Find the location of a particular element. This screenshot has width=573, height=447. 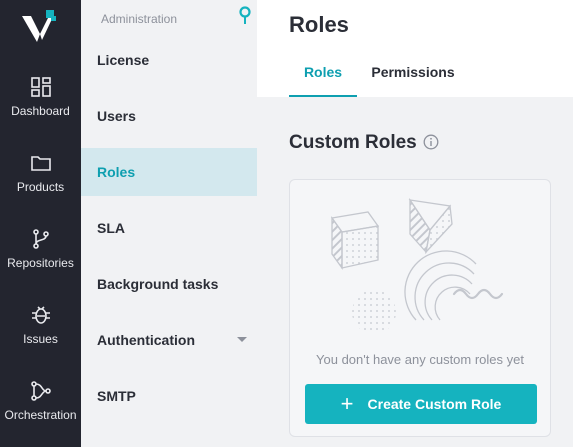

sidebar-item-sla: SLA is located at coordinates (169, 228).